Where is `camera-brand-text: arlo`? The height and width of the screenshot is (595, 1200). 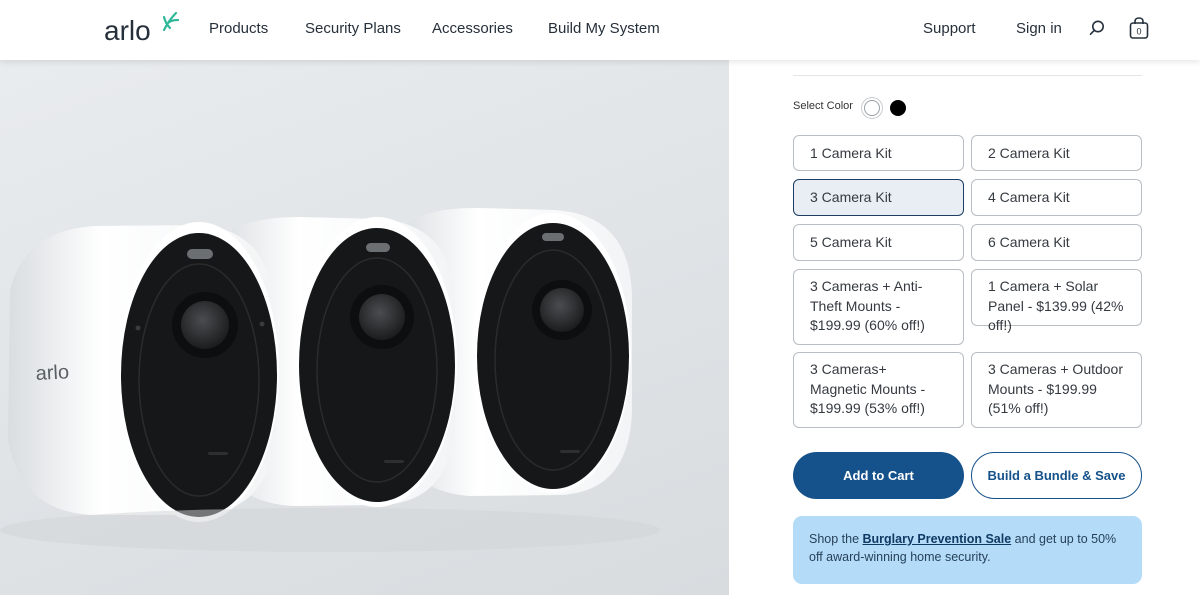 camera-brand-text: arlo is located at coordinates (52, 373).